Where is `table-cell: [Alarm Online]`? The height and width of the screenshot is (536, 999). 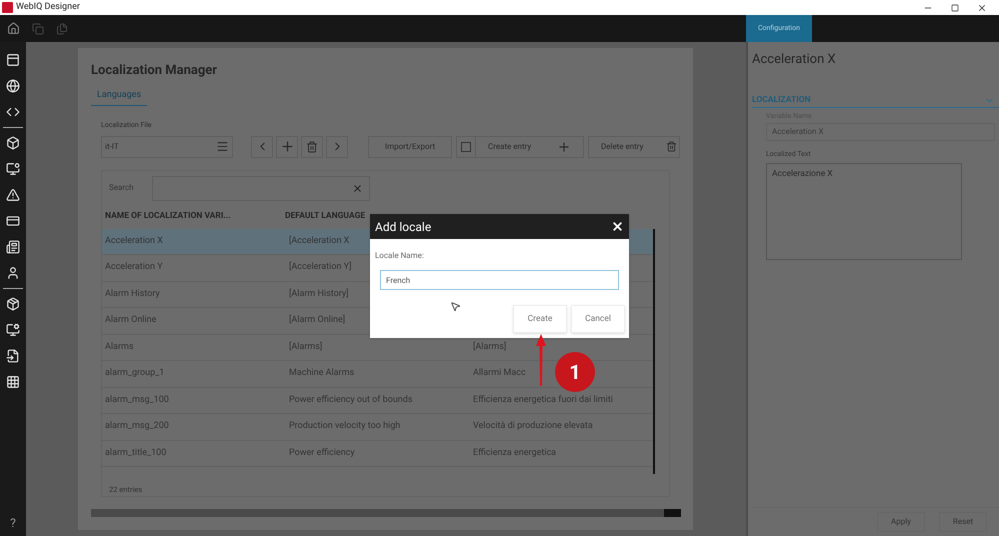 table-cell: [Alarm Online] is located at coordinates (317, 320).